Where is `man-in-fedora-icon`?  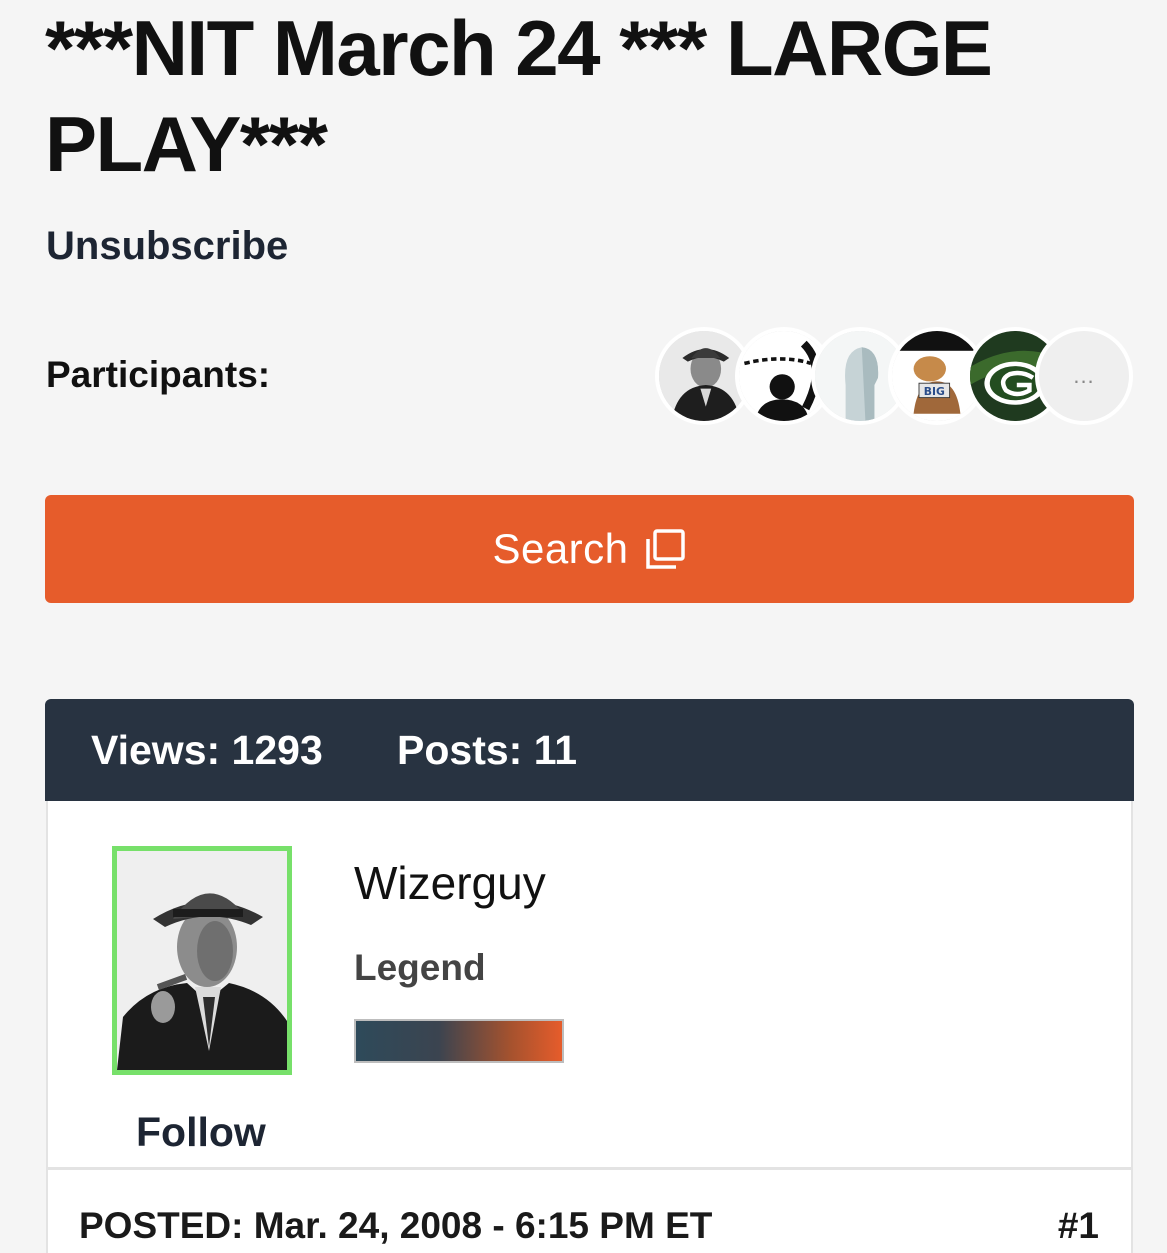 man-in-fedora-icon is located at coordinates (202, 960).